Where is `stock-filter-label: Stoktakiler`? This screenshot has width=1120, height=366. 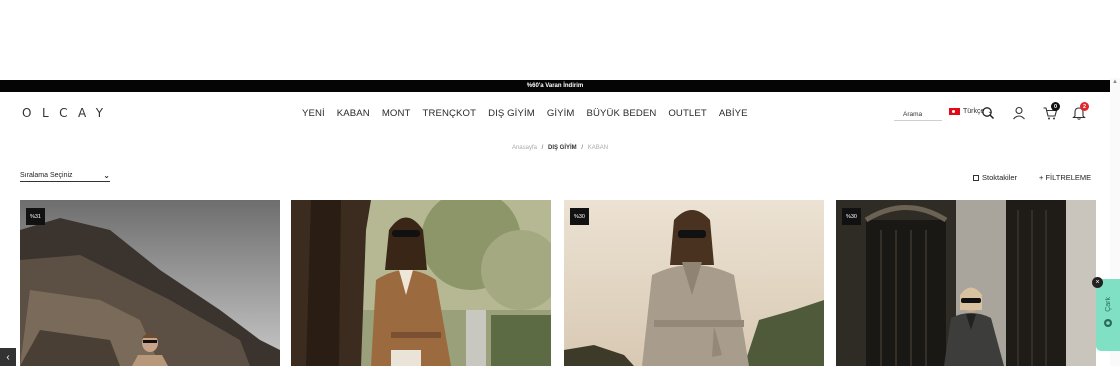 stock-filter-label: Stoktakiler is located at coordinates (1000, 177).